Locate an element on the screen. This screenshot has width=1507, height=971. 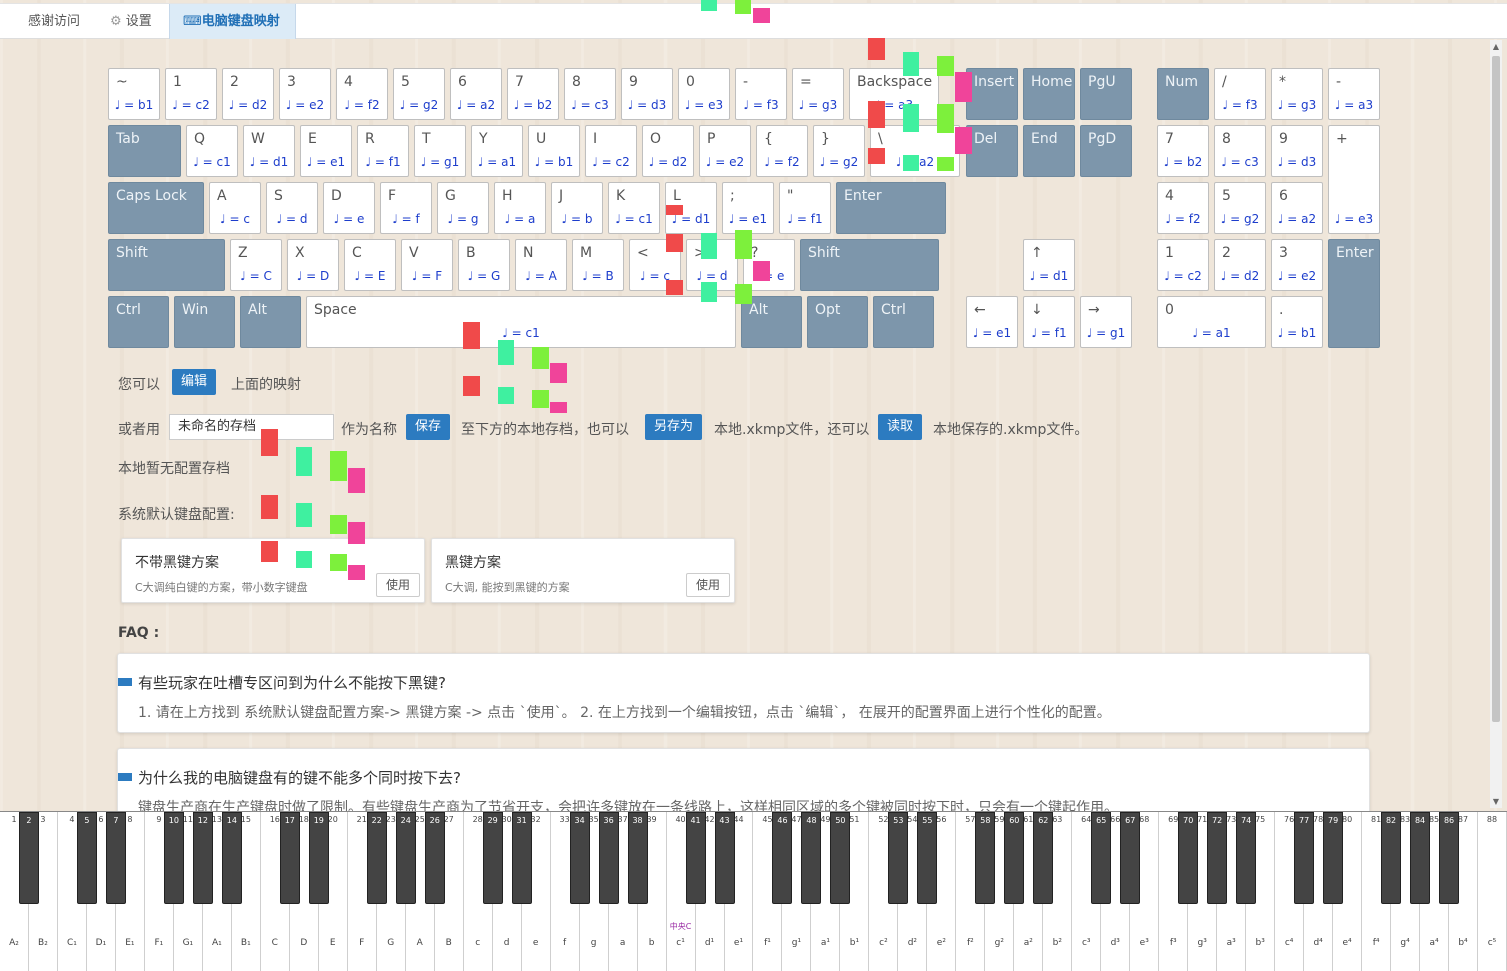
save-button: 保存 is located at coordinates (428, 427).